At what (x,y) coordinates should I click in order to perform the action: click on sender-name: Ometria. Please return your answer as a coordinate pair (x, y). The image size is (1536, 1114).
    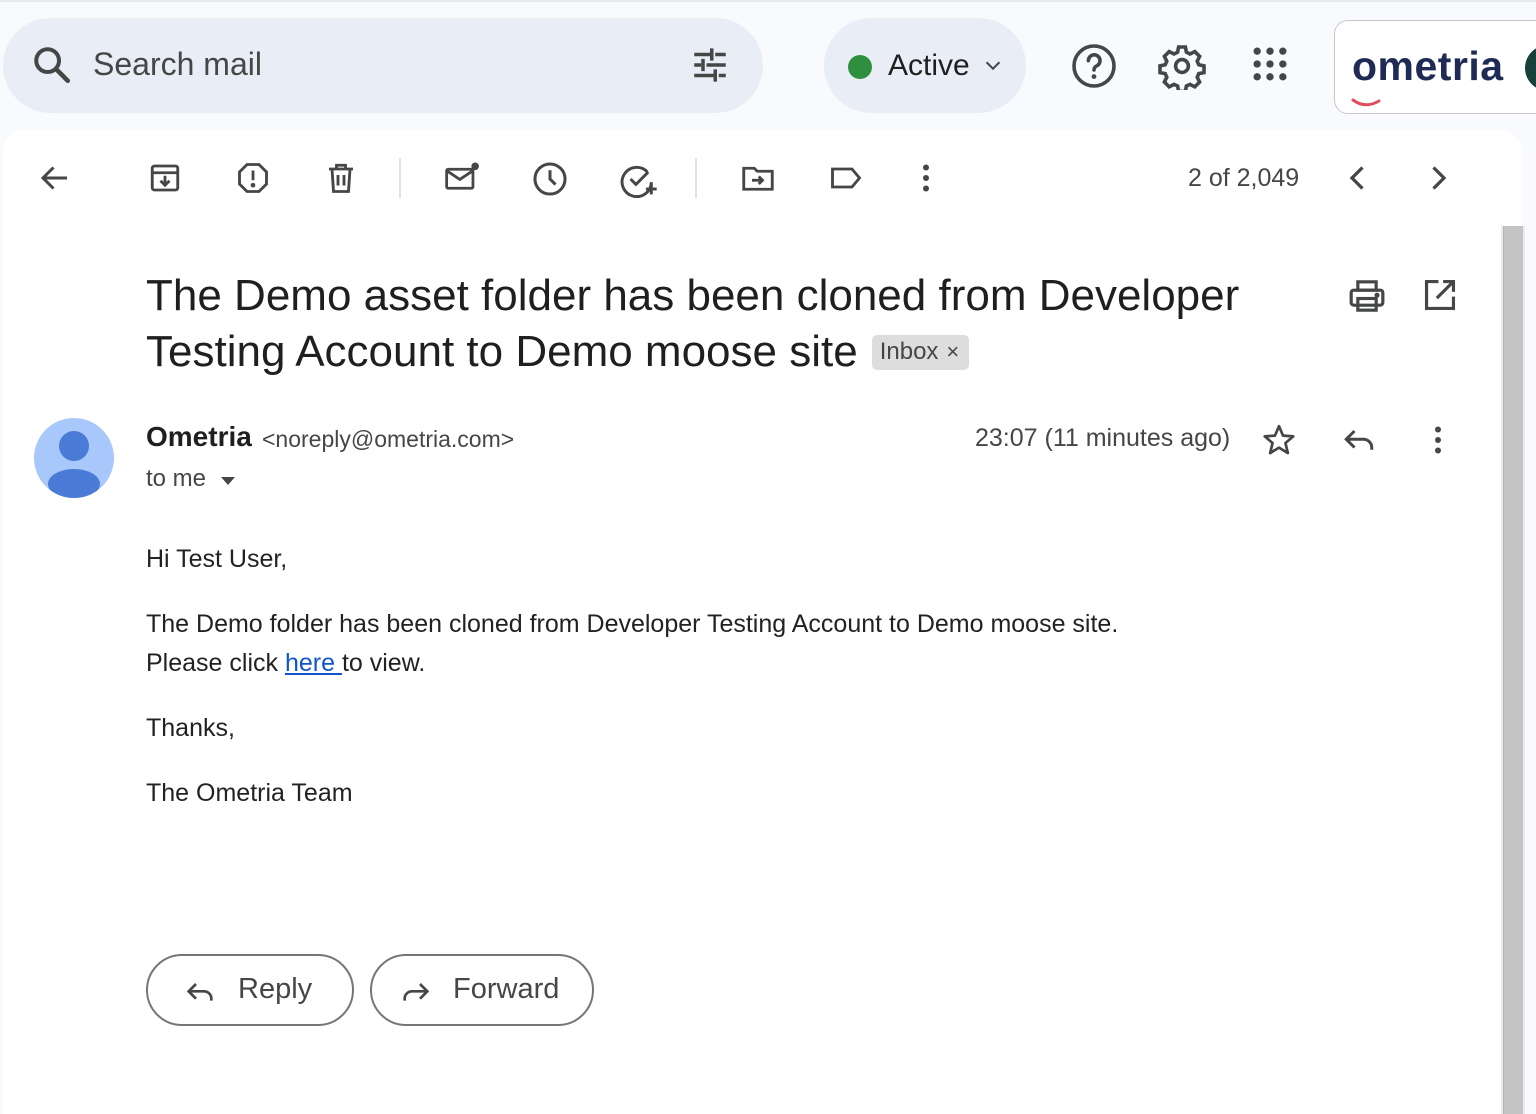
    Looking at the image, I should click on (199, 437).